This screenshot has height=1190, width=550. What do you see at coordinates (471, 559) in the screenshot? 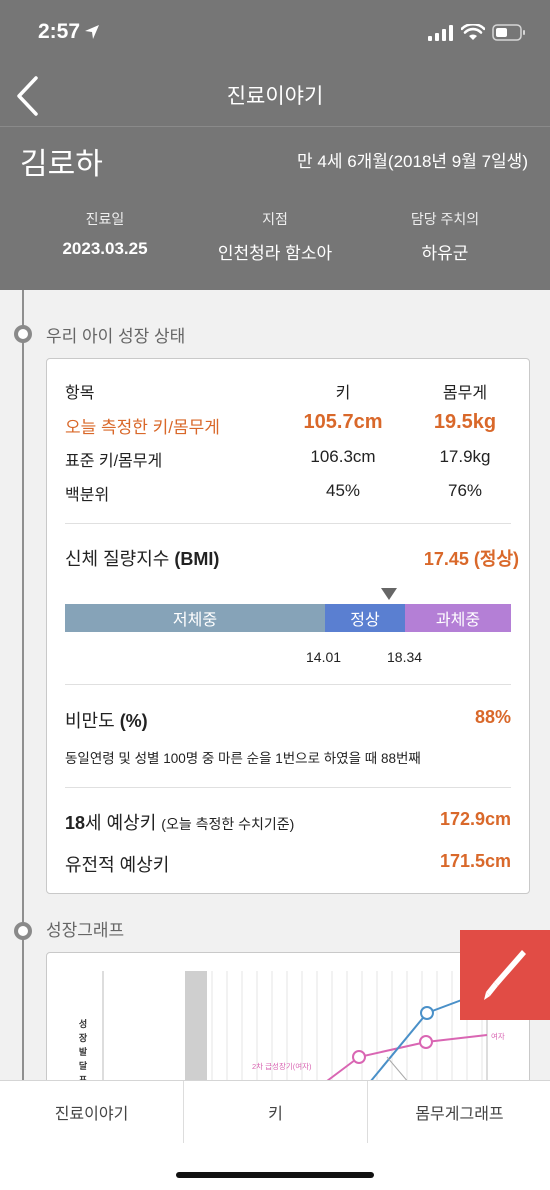
I see `bmi-value: 17.45 (정상)` at bounding box center [471, 559].